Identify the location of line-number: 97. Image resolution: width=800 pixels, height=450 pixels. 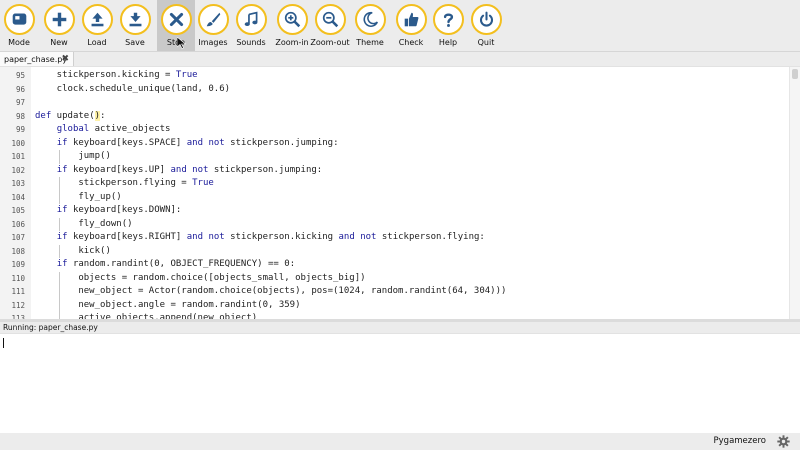
(20, 102).